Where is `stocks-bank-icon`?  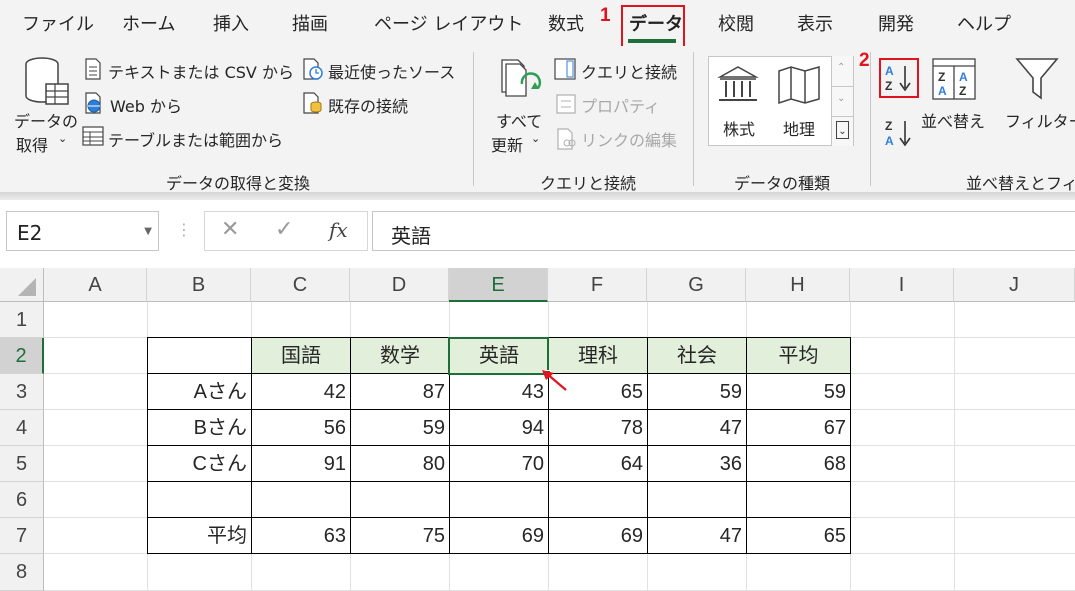 stocks-bank-icon is located at coordinates (738, 85).